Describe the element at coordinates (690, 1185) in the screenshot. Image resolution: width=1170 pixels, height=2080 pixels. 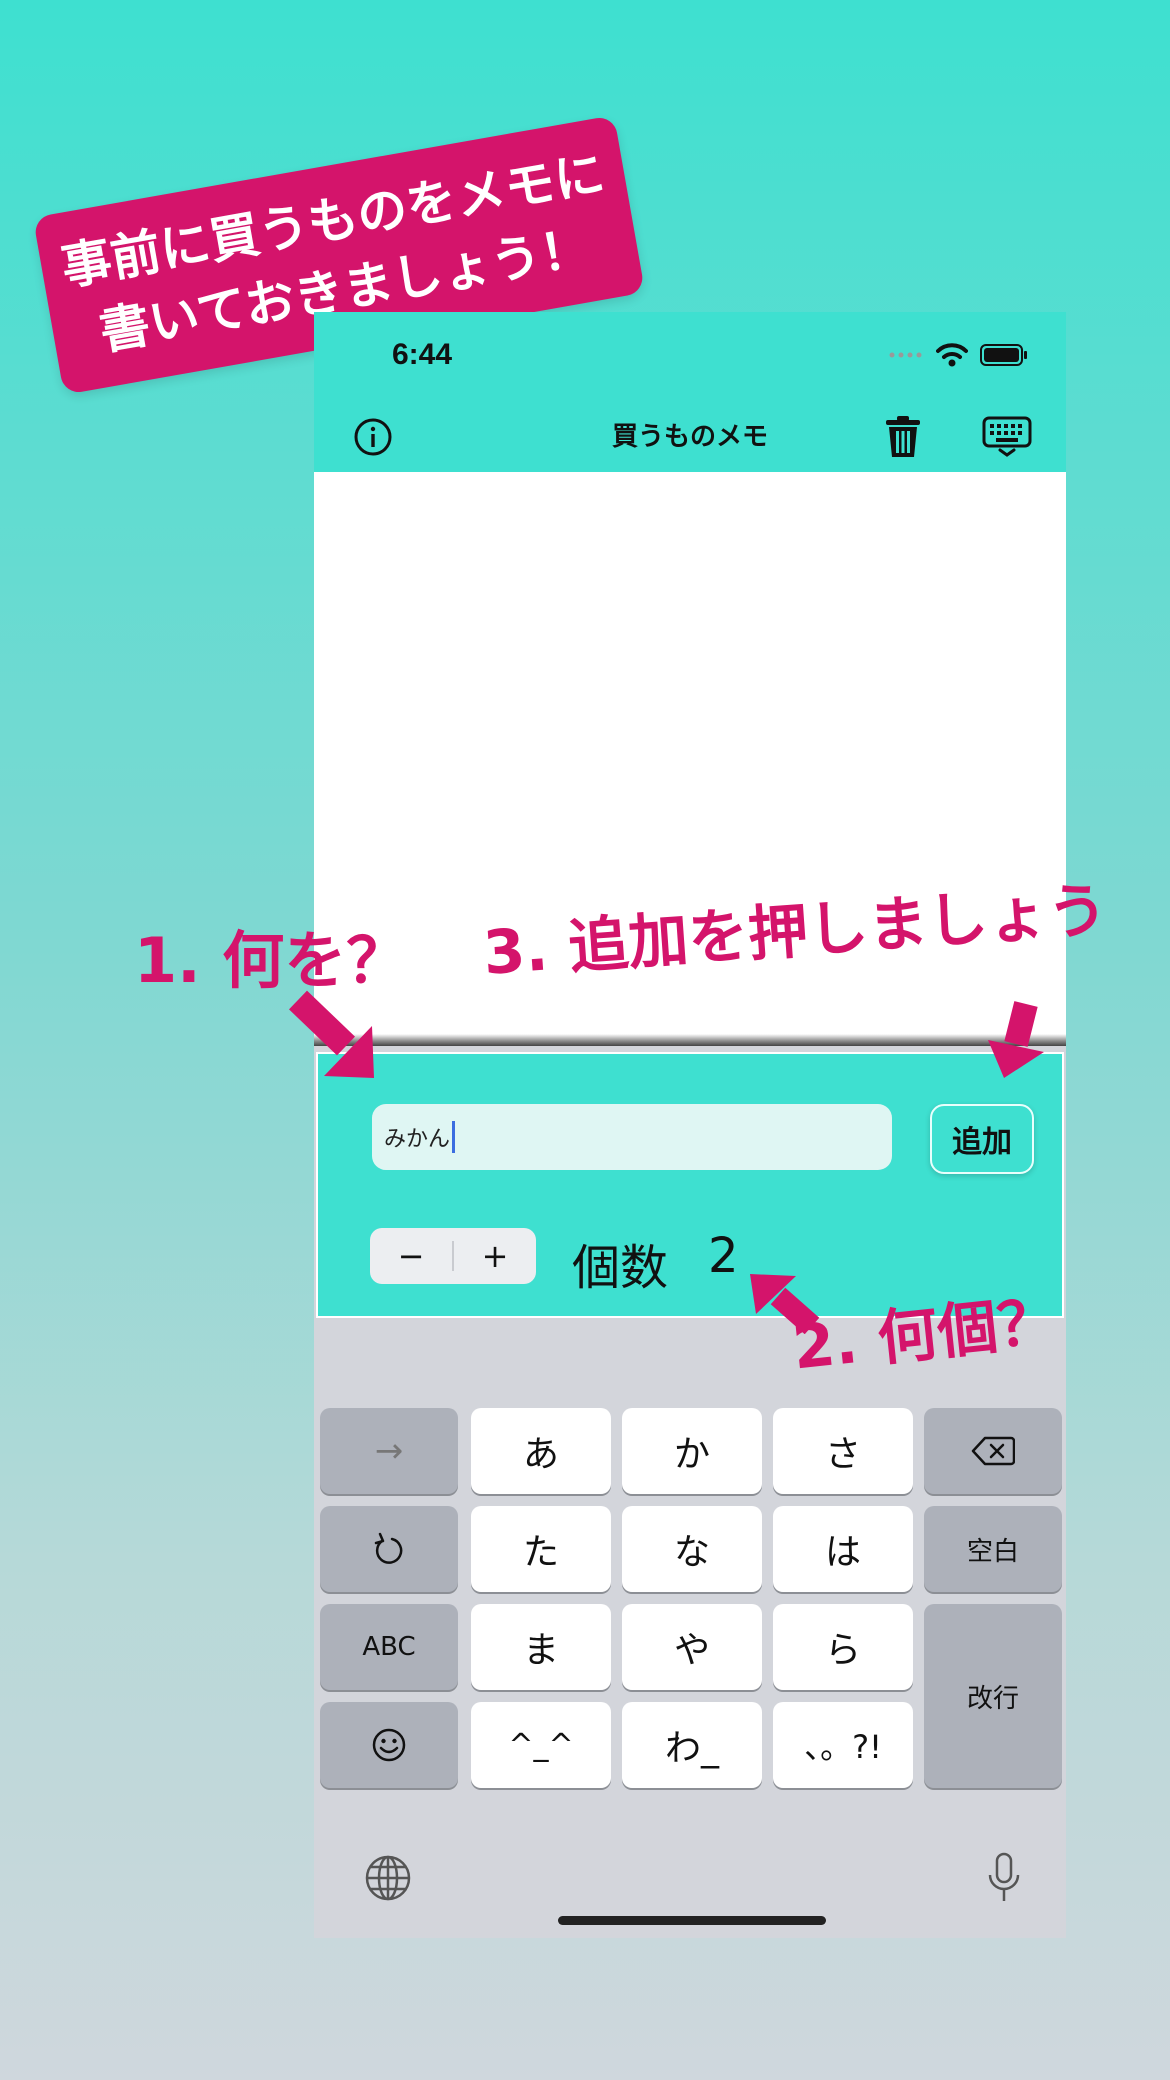
I see `input-panel: みかん 追加 − + 個数 2` at that location.